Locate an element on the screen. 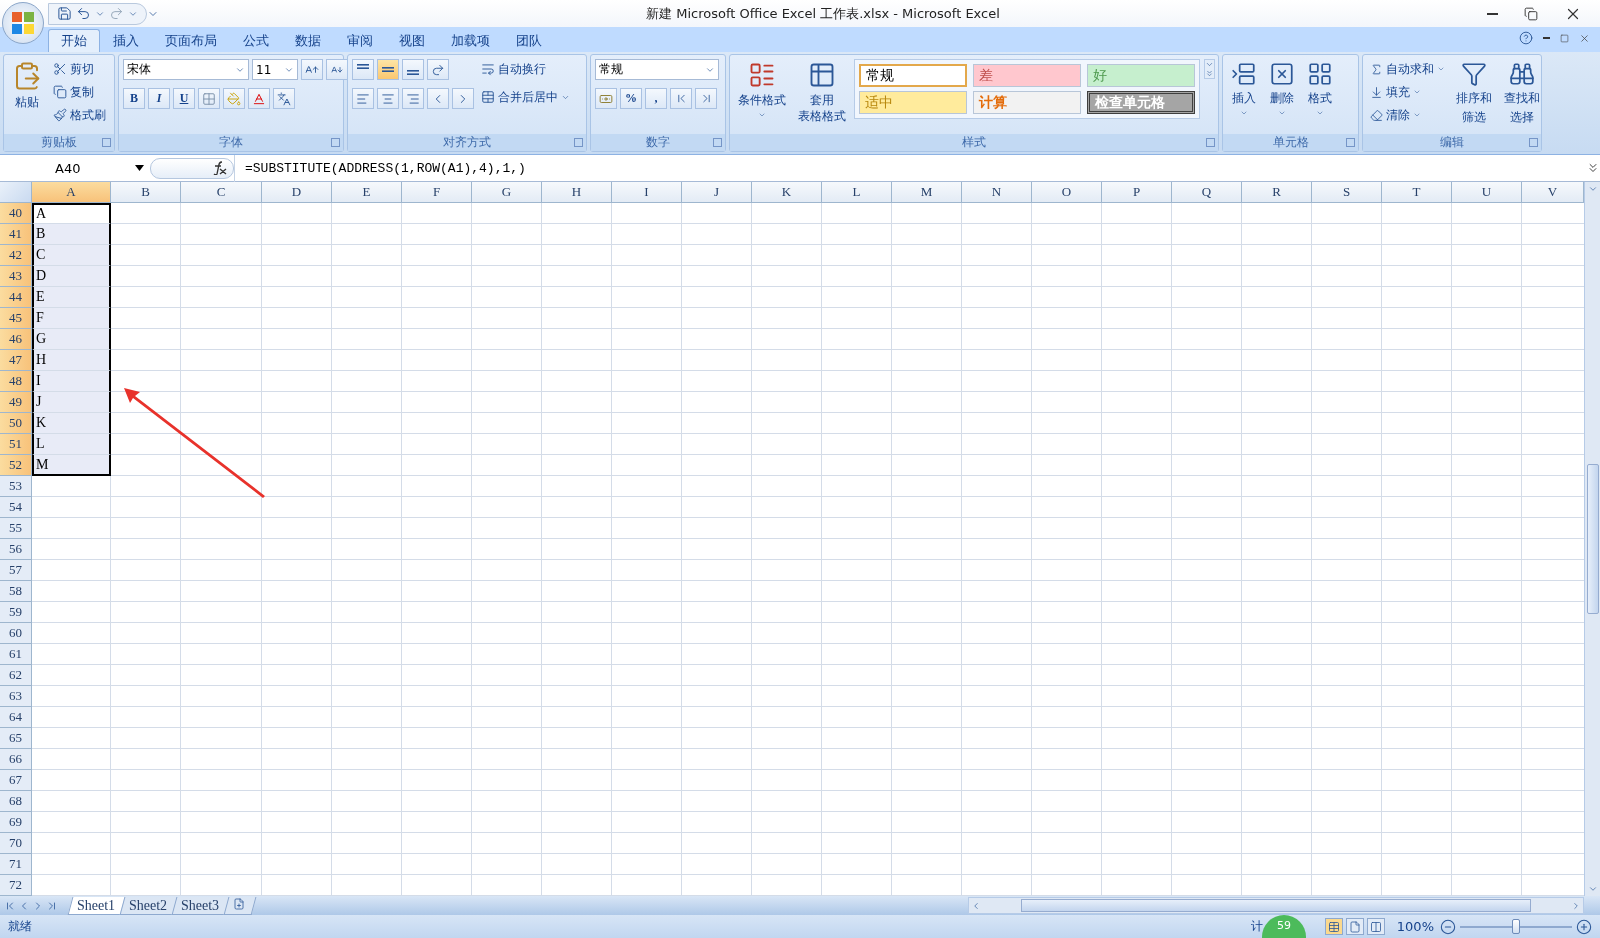 The height and width of the screenshot is (938, 1600). row-header: 42 is located at coordinates (16, 255).